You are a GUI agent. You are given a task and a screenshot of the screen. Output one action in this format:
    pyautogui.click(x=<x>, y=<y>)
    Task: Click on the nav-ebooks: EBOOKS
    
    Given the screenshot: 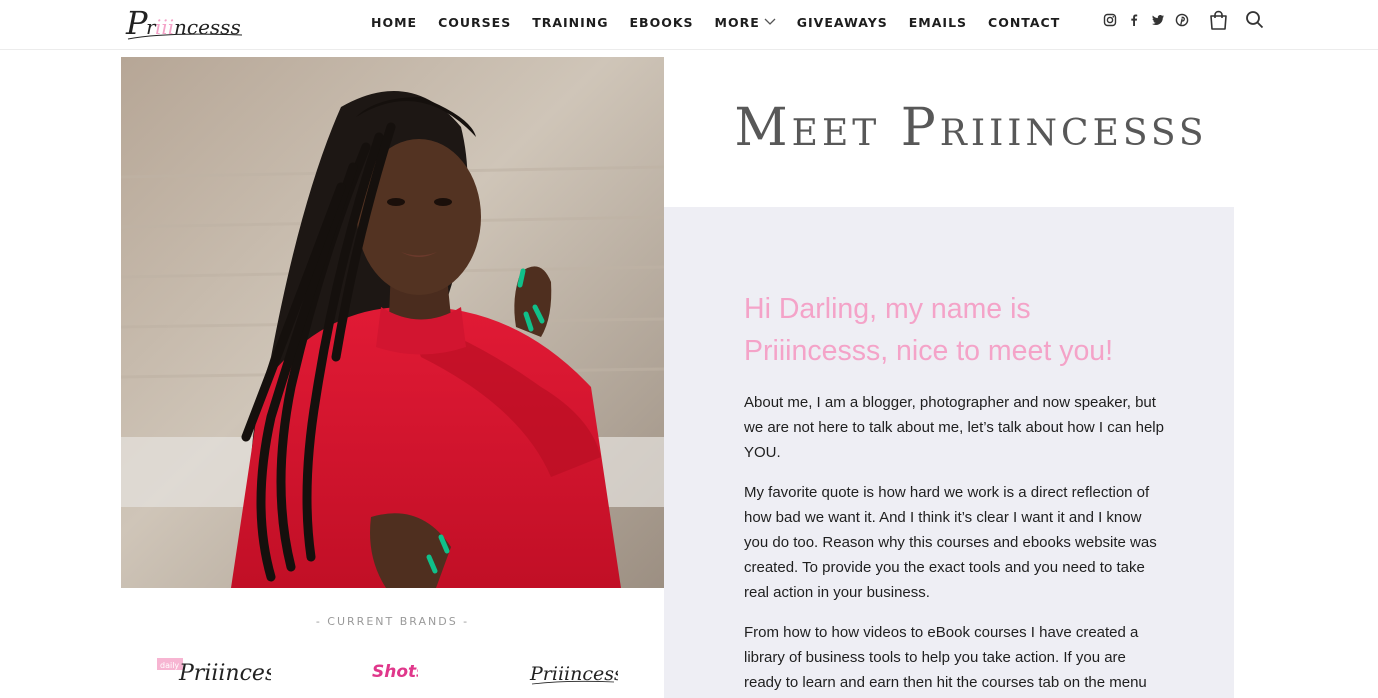 What is the action you would take?
    pyautogui.click(x=662, y=22)
    